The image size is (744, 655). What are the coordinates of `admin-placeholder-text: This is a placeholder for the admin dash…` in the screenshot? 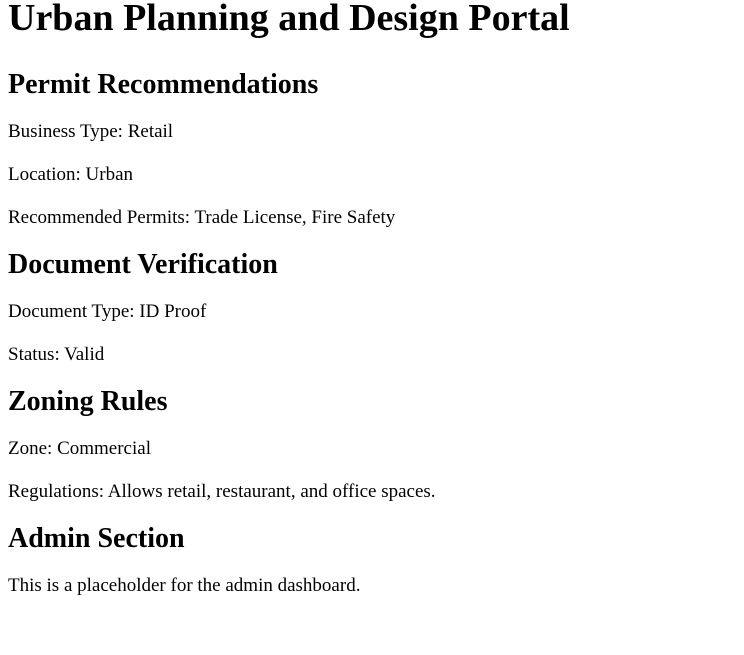 It's located at (184, 585).